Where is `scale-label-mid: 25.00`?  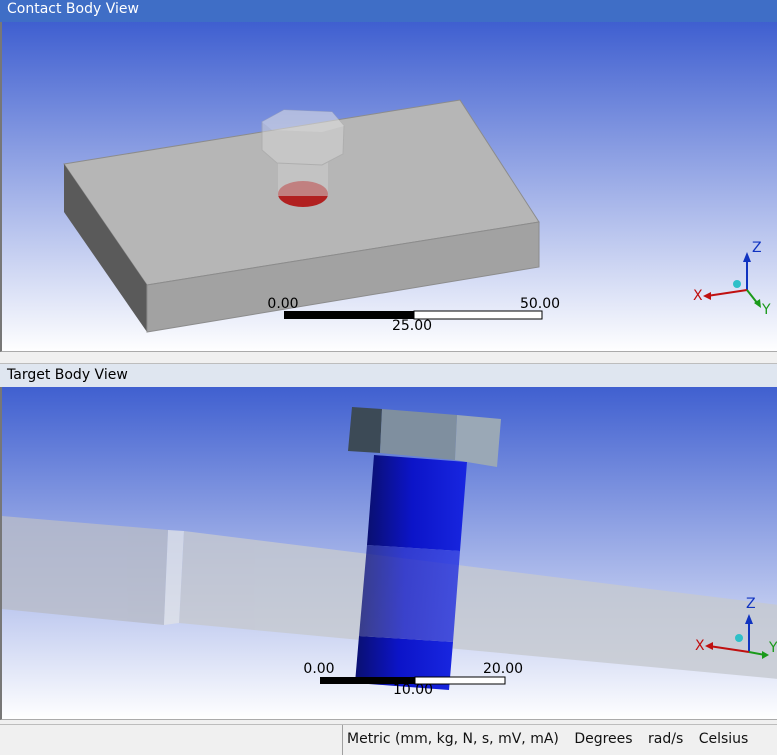
scale-label-mid: 25.00 is located at coordinates (412, 326).